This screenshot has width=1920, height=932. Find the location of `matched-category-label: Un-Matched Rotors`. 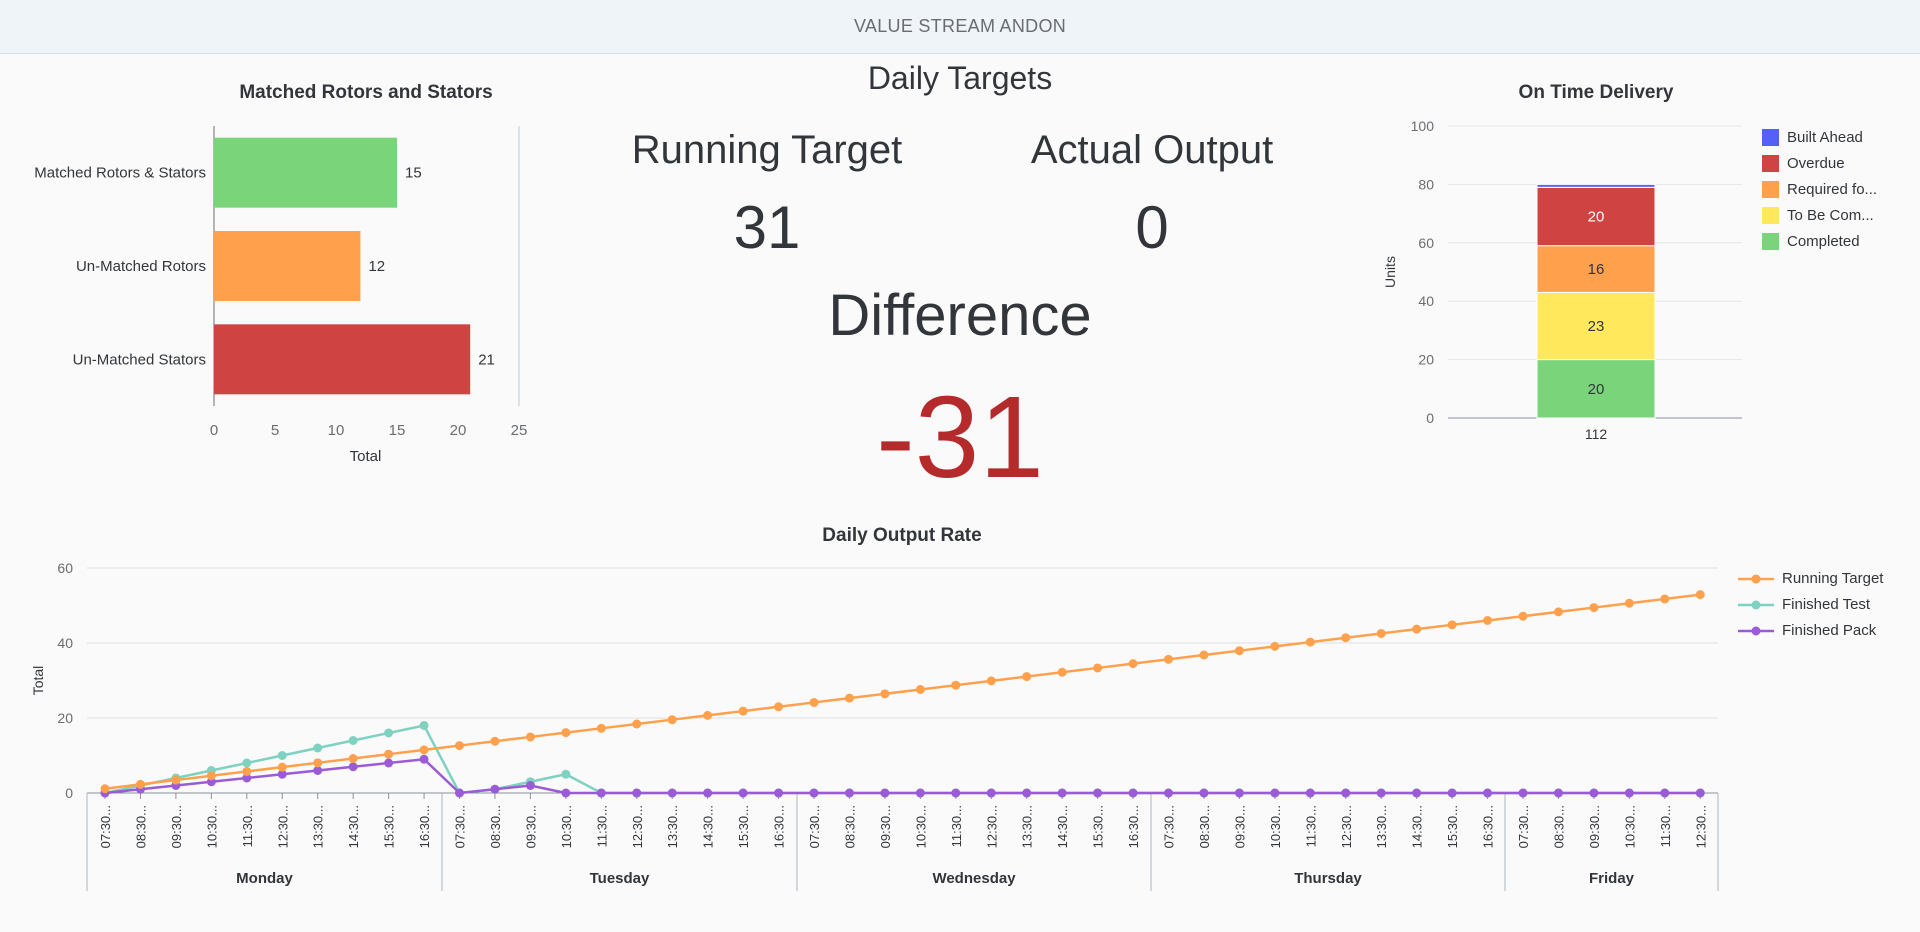

matched-category-label: Un-Matched Rotors is located at coordinates (141, 266).